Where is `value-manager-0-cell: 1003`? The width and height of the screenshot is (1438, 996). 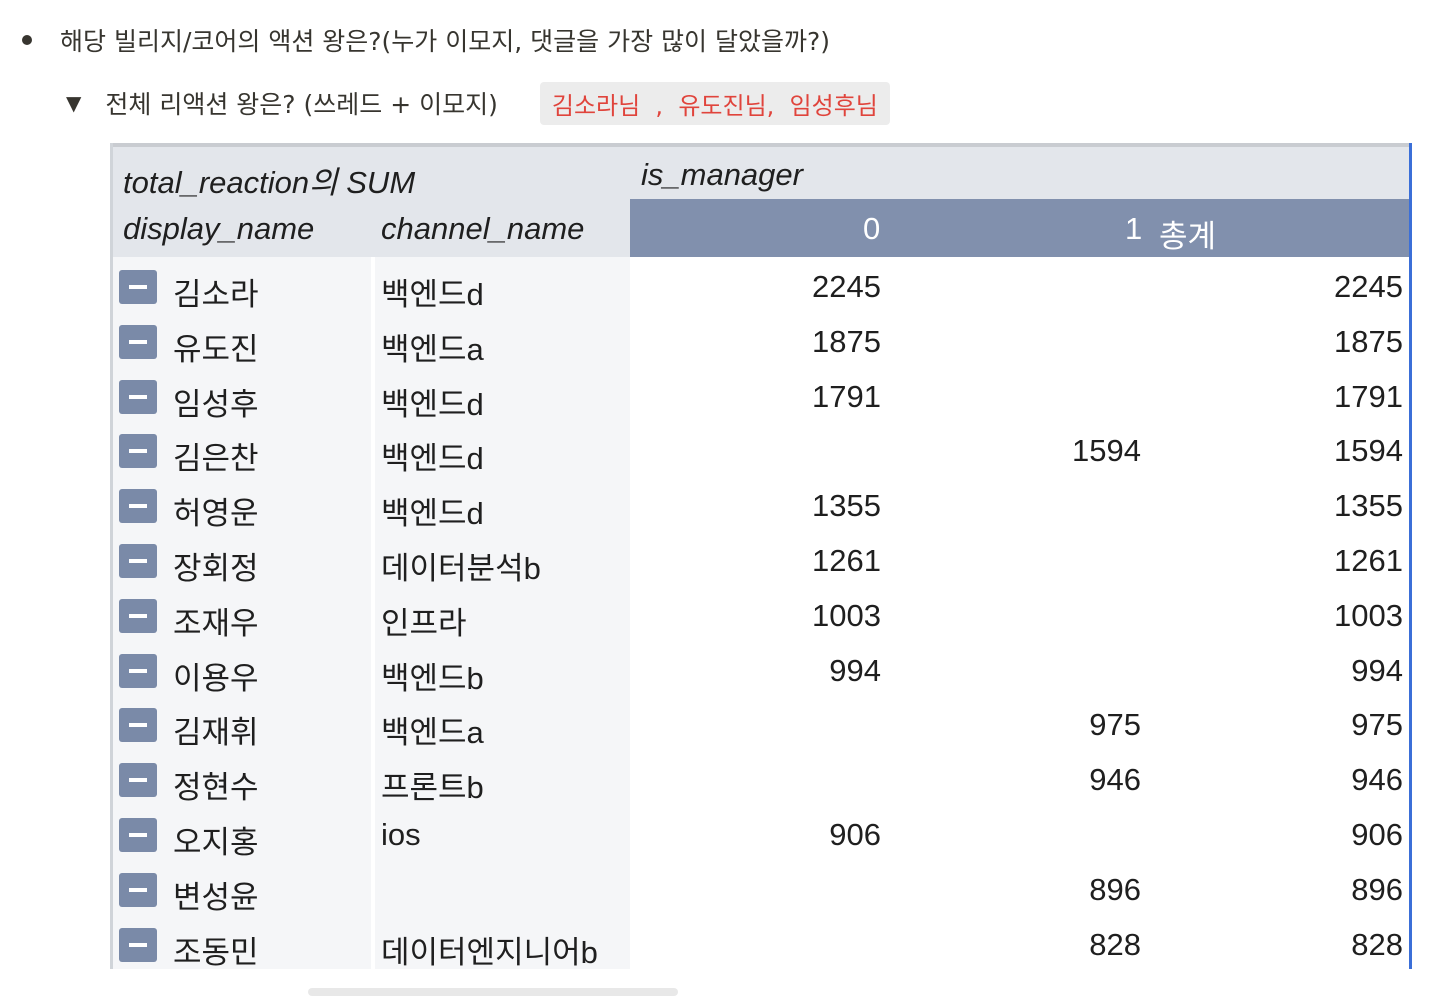
value-manager-0-cell: 1003 is located at coordinates (846, 615).